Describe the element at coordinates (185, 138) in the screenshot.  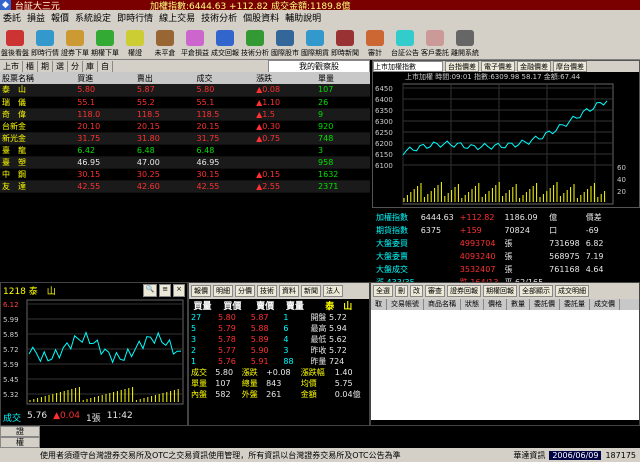
I see `table-row: 新光金 31.75 31.80 31.75 ▲0.75 748` at that location.